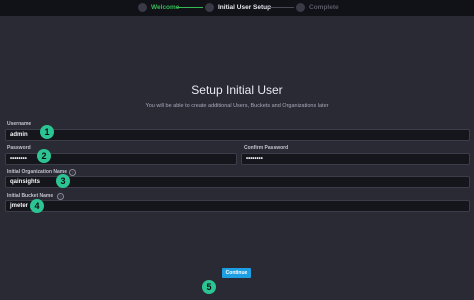 This screenshot has width=474, height=300. Describe the element at coordinates (165, 7) in the screenshot. I see `step-welcome-label: Welcome` at that location.